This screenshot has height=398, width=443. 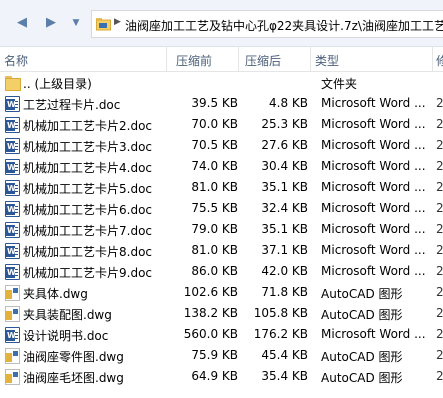 I want to click on column-type: 类型, so click(x=327, y=60).